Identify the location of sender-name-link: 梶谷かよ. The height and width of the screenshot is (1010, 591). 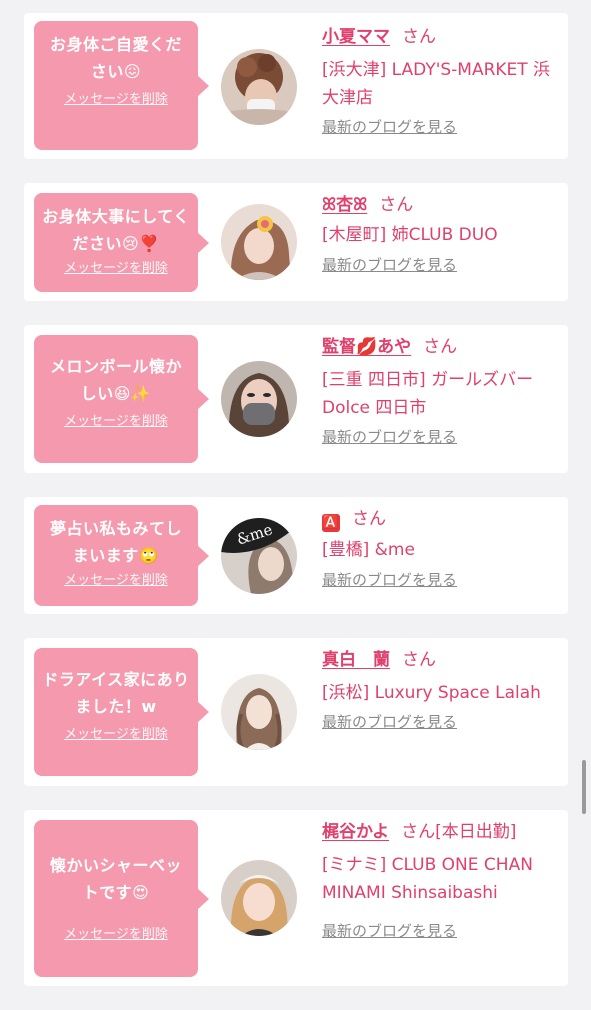
(355, 832).